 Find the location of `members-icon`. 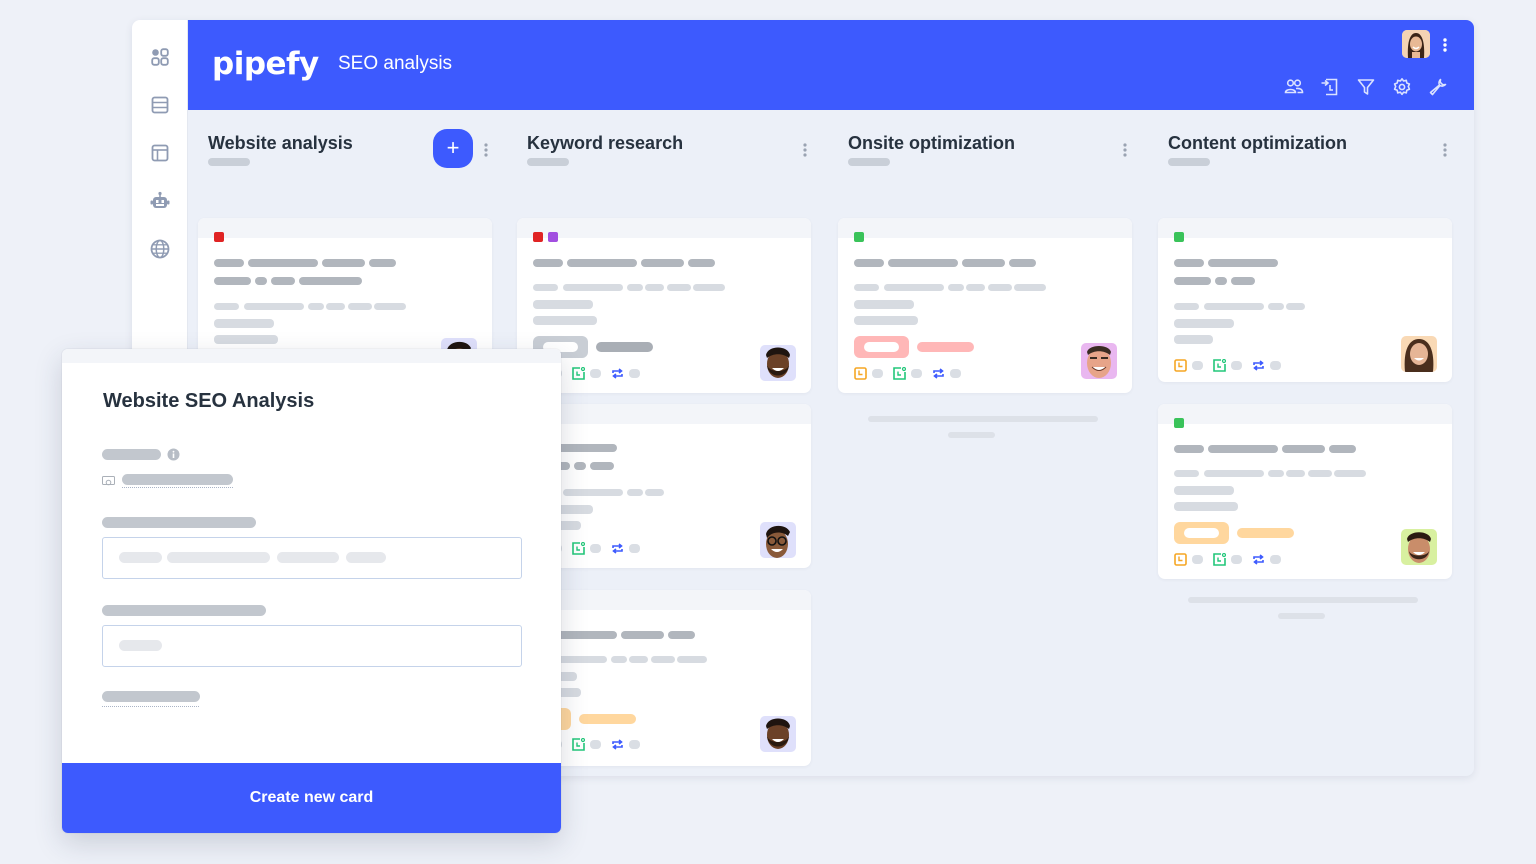

members-icon is located at coordinates (1294, 87).